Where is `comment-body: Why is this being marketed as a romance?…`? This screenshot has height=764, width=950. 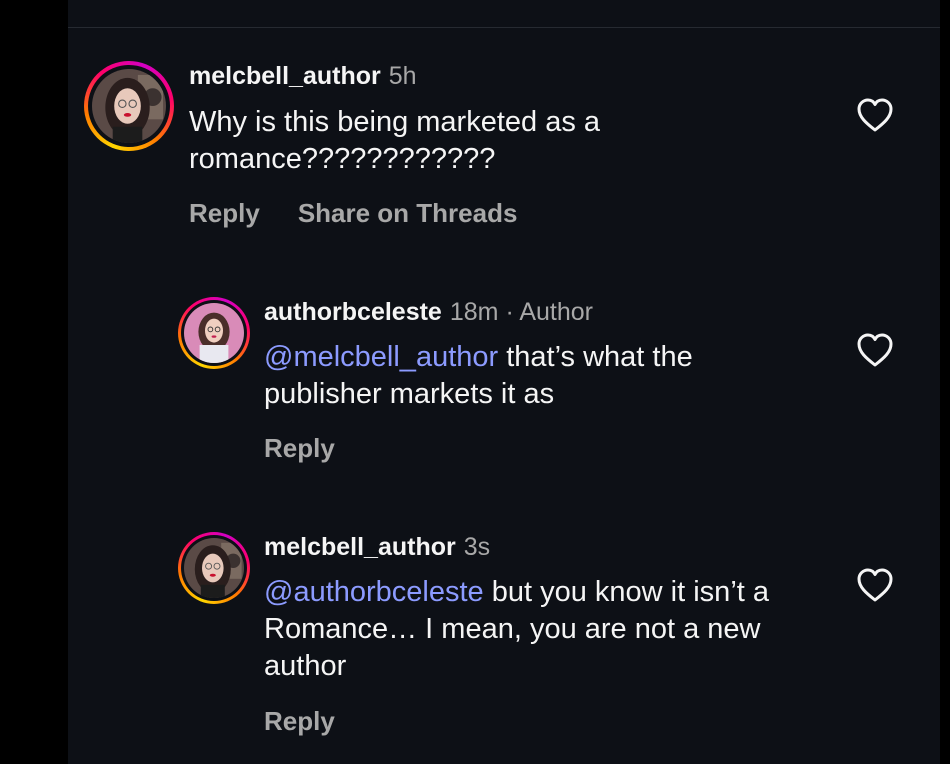
comment-body: Why is this being marketed as a romance?… is located at coordinates (395, 140).